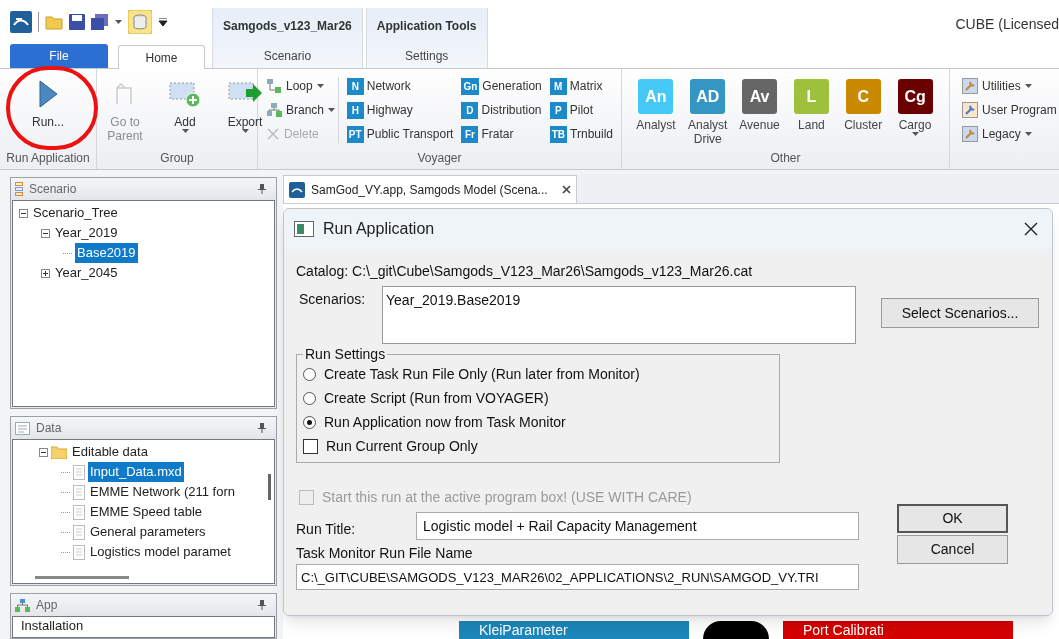 The image size is (1059, 639). What do you see at coordinates (445, 422) in the screenshot?
I see `radio-label: Run Application now from Task Monitor` at bounding box center [445, 422].